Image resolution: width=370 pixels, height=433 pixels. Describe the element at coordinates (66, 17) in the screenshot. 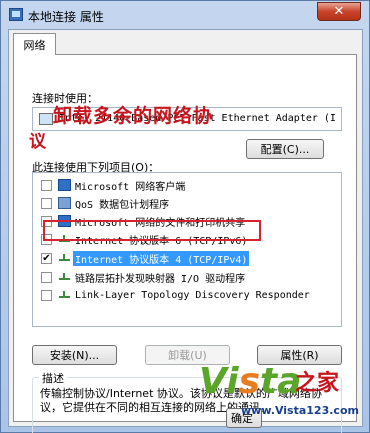

I see `window-title: 本地连接 属性` at that location.